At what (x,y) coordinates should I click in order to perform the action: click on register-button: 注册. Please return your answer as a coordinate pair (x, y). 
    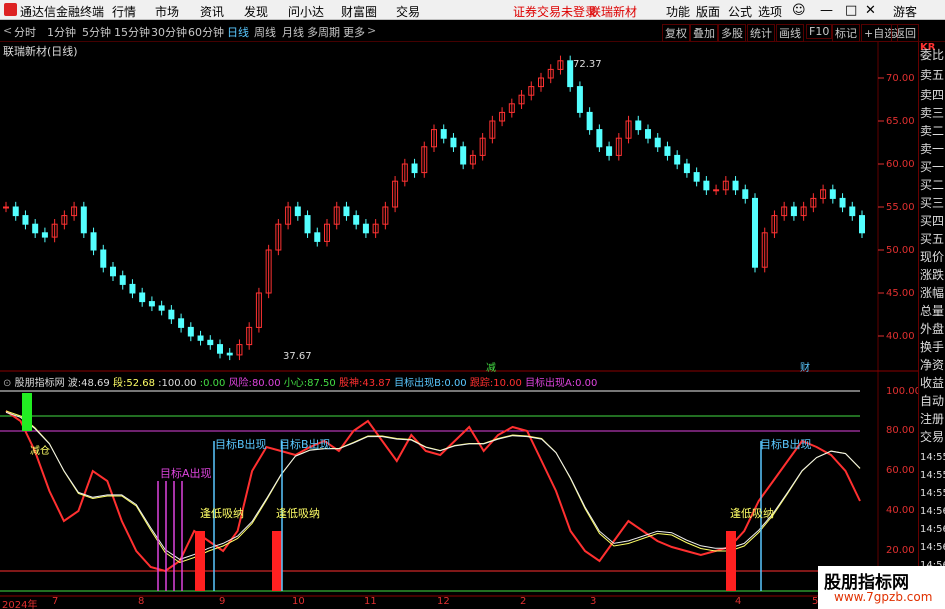
    Looking at the image, I should click on (932, 418).